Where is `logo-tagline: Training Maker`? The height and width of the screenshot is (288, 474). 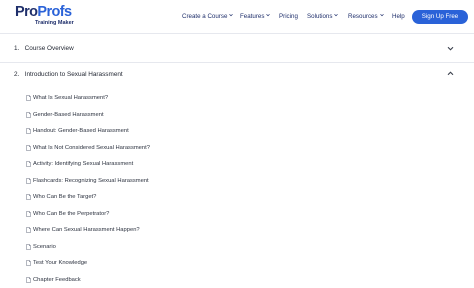
logo-tagline: Training Maker is located at coordinates (54, 23).